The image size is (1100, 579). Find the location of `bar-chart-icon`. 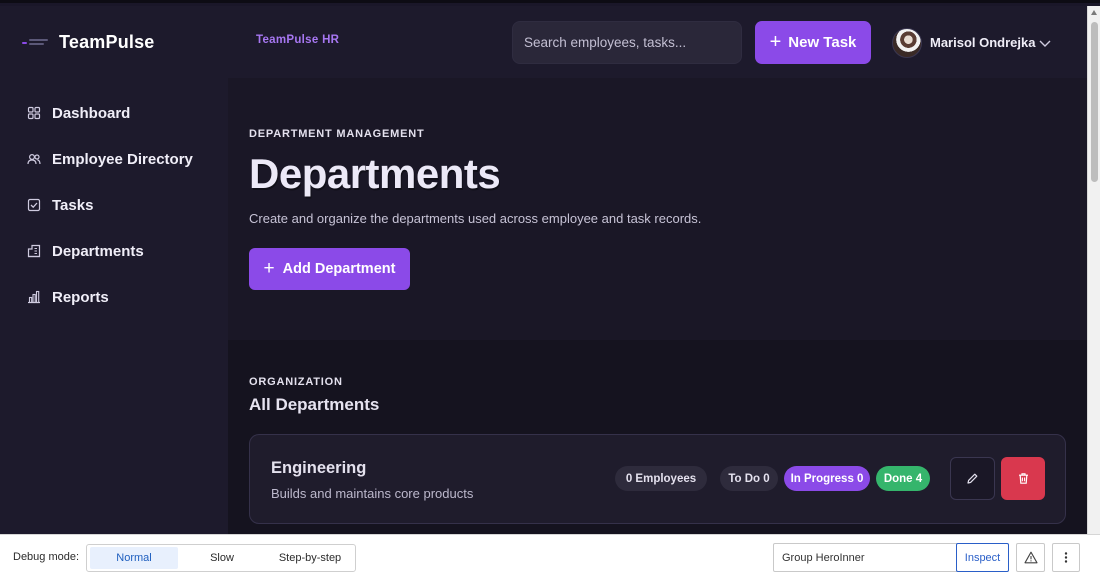

bar-chart-icon is located at coordinates (34, 297).